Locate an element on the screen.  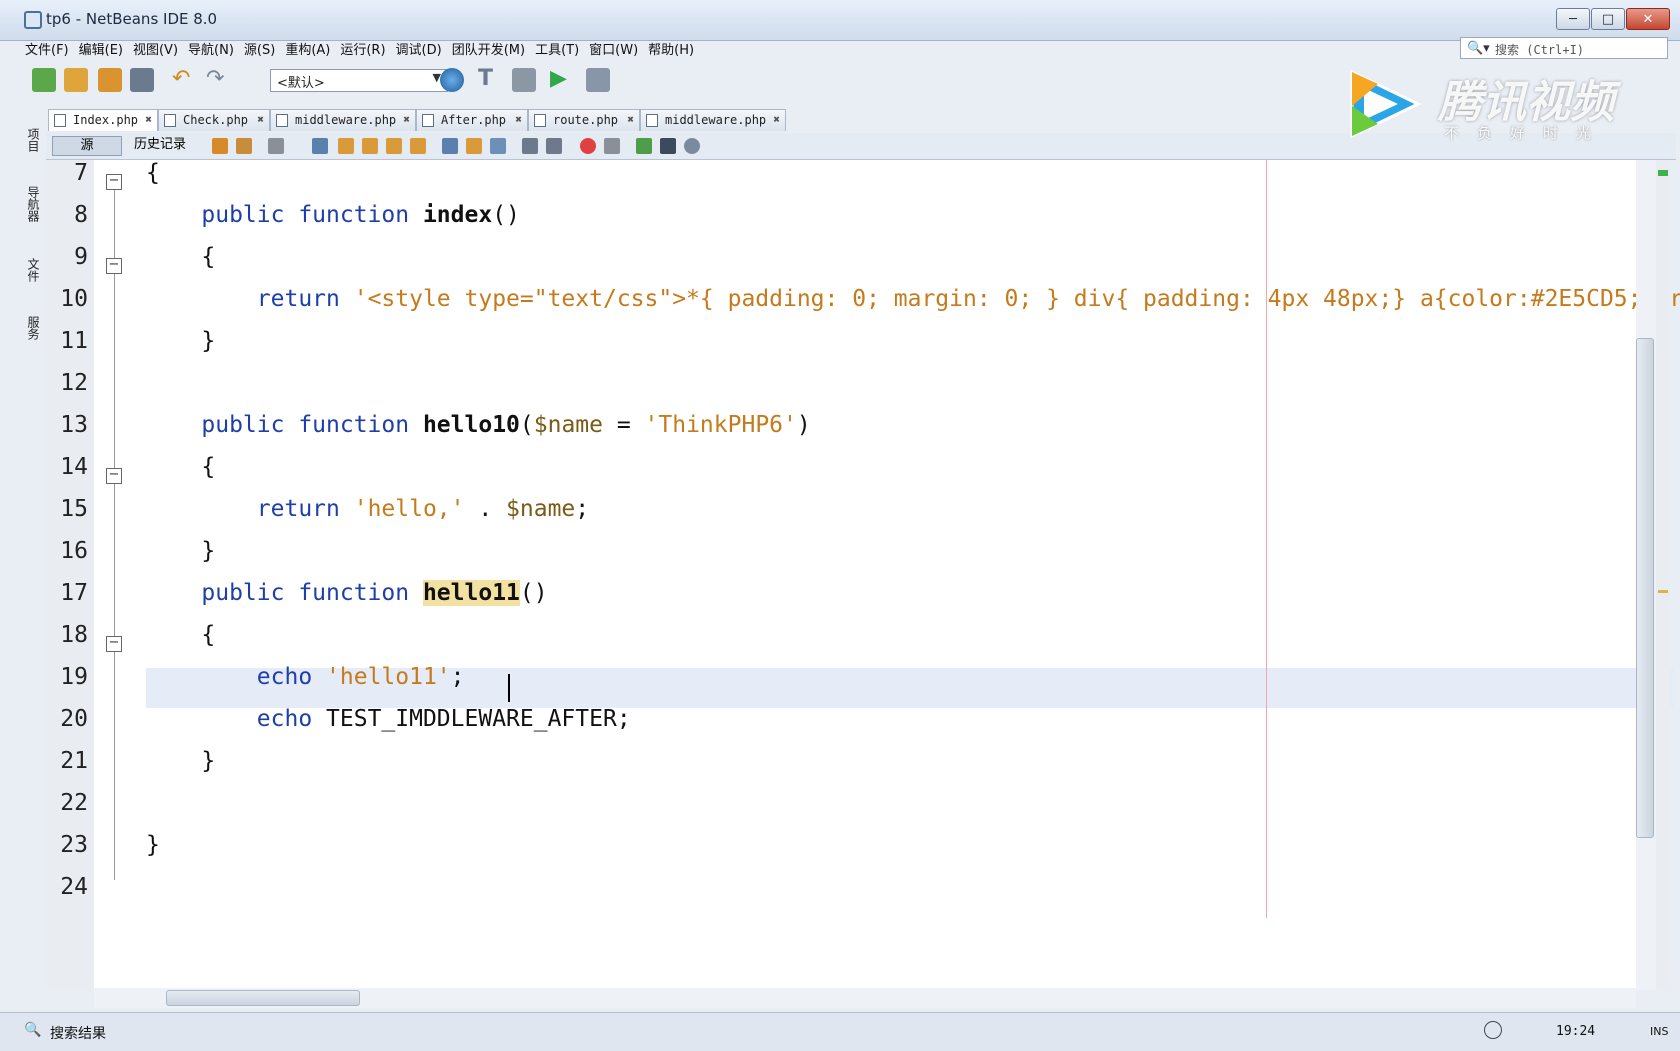
code-line-14: { is located at coordinates (208, 467).